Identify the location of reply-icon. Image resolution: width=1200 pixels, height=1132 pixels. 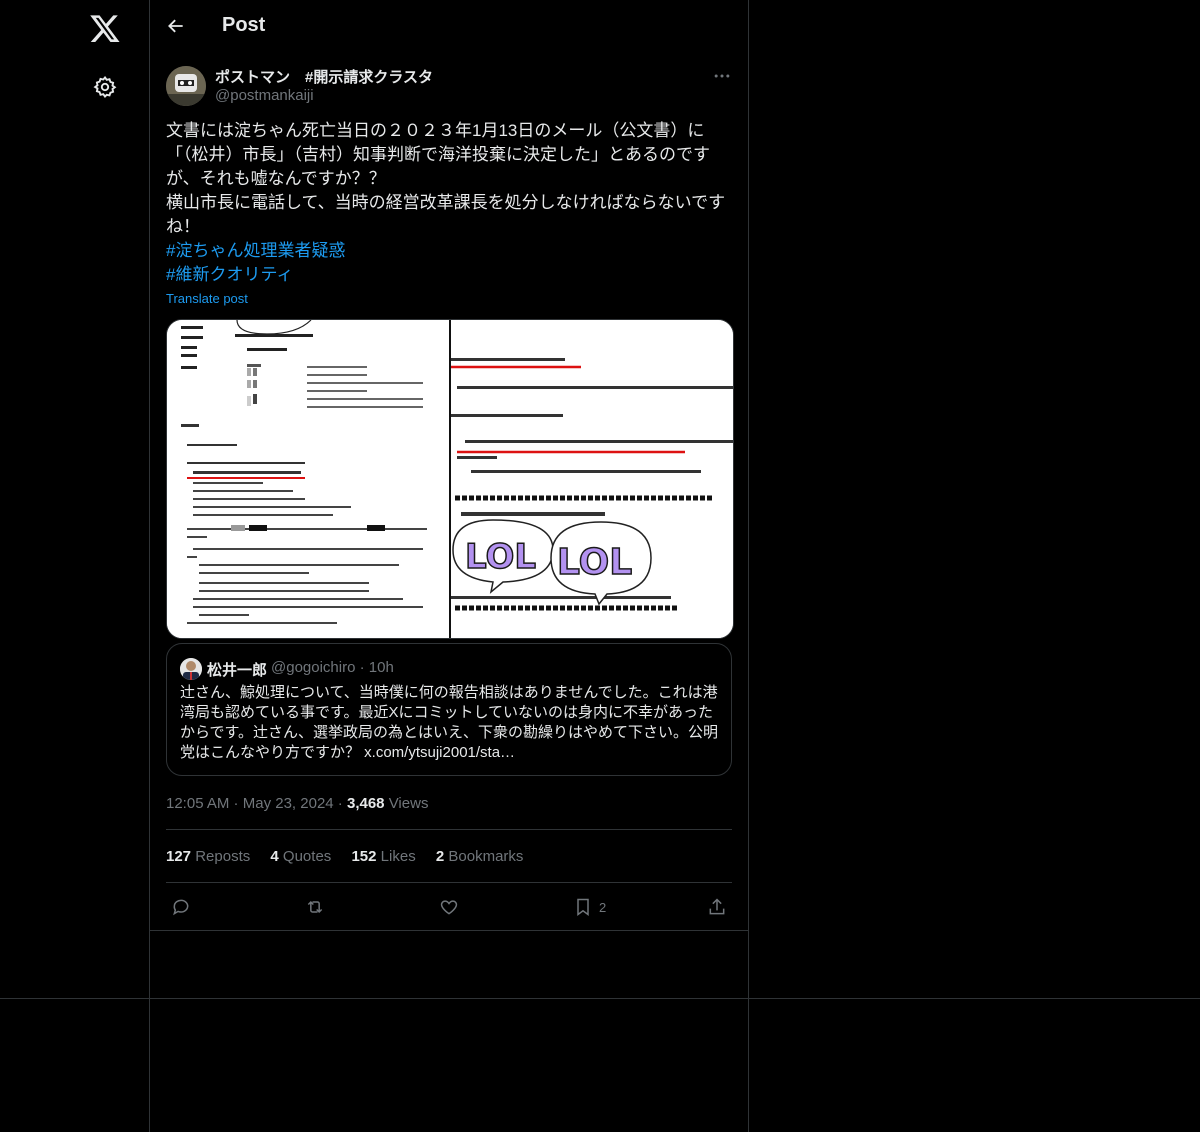
(181, 907).